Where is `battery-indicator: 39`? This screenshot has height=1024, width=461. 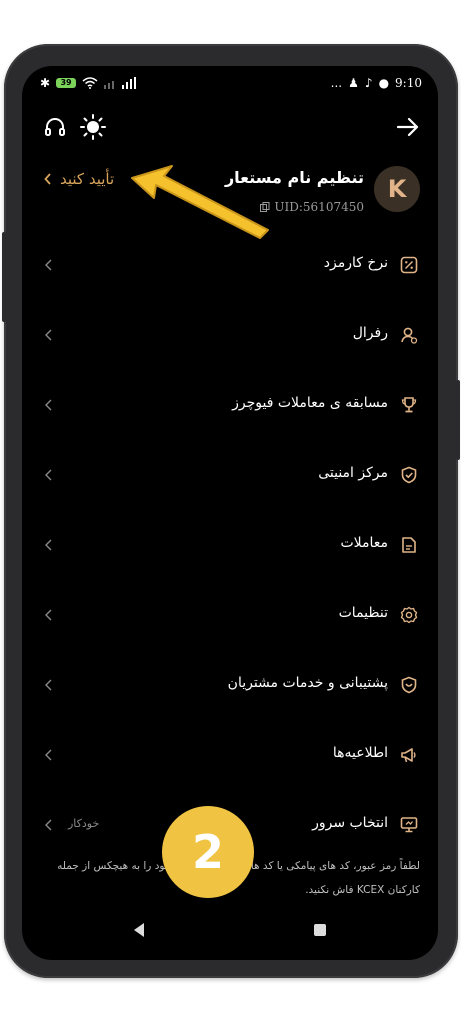 battery-indicator: 39 is located at coordinates (66, 83).